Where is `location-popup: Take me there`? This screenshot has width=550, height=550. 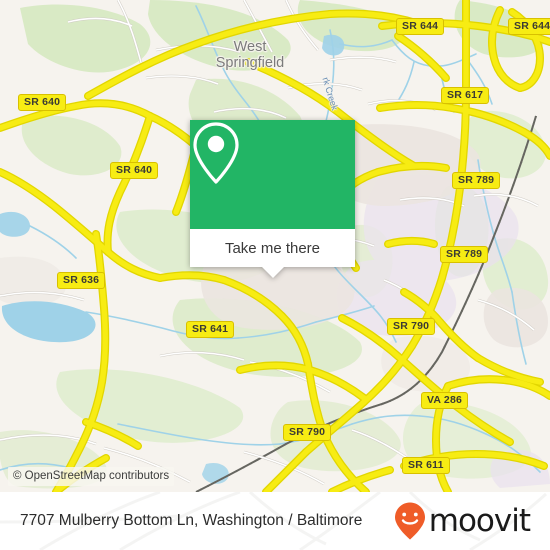
location-popup: Take me there is located at coordinates (272, 199).